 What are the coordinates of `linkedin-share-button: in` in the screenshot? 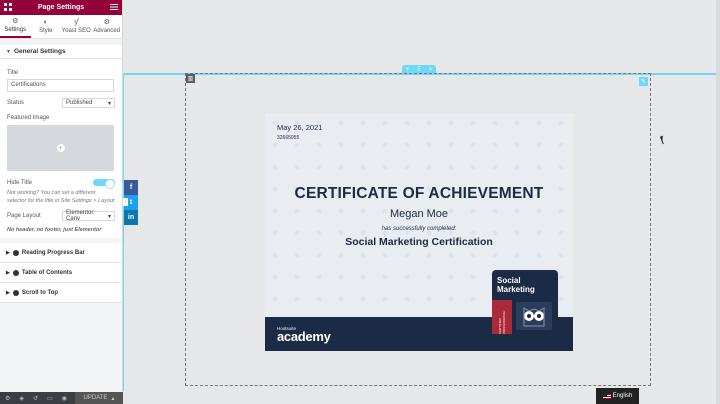 It's located at (131, 217).